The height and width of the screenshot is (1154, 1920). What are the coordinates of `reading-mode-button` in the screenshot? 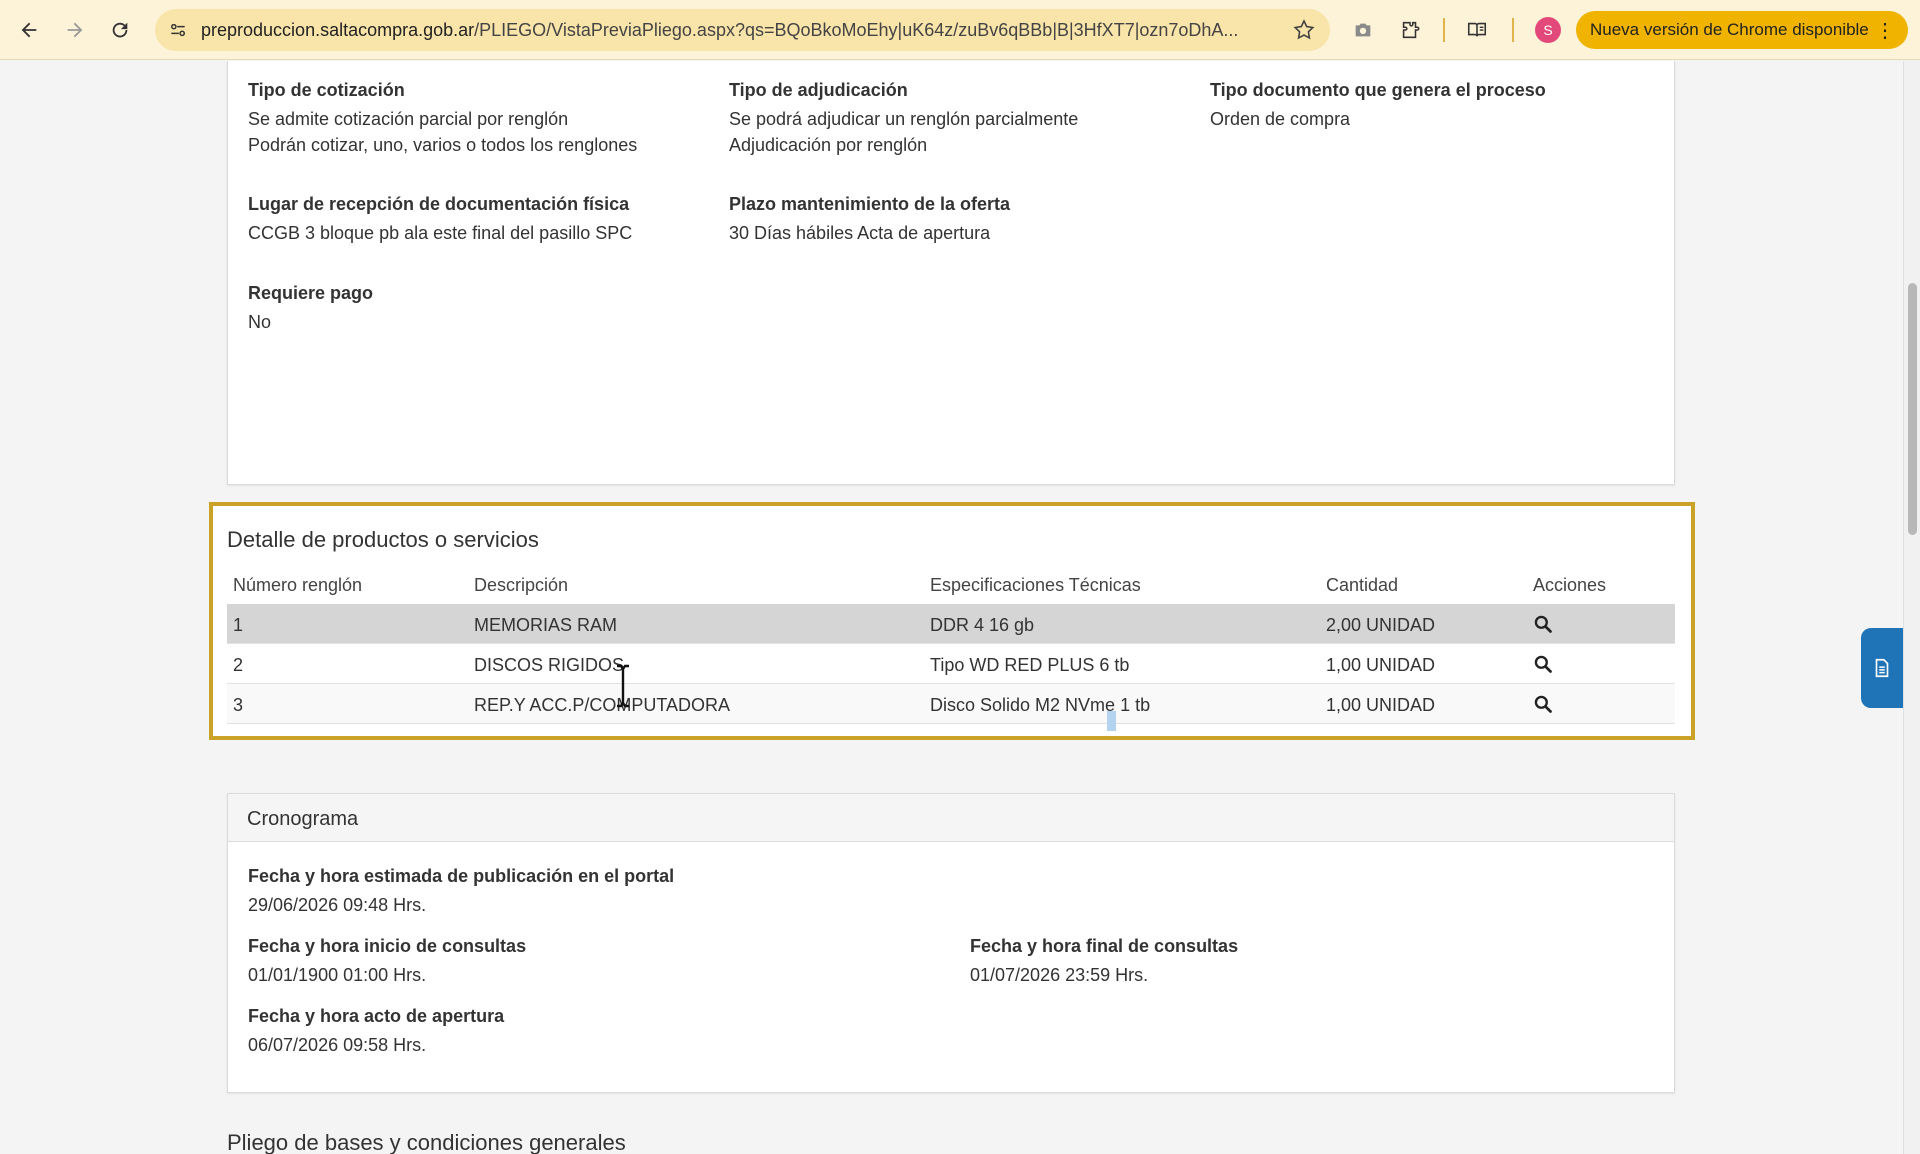 It's located at (1477, 30).